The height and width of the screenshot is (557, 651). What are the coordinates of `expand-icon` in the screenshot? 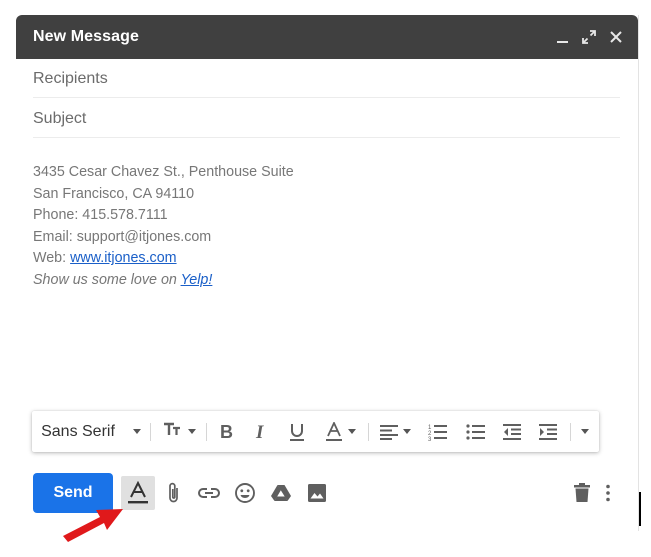 It's located at (589, 37).